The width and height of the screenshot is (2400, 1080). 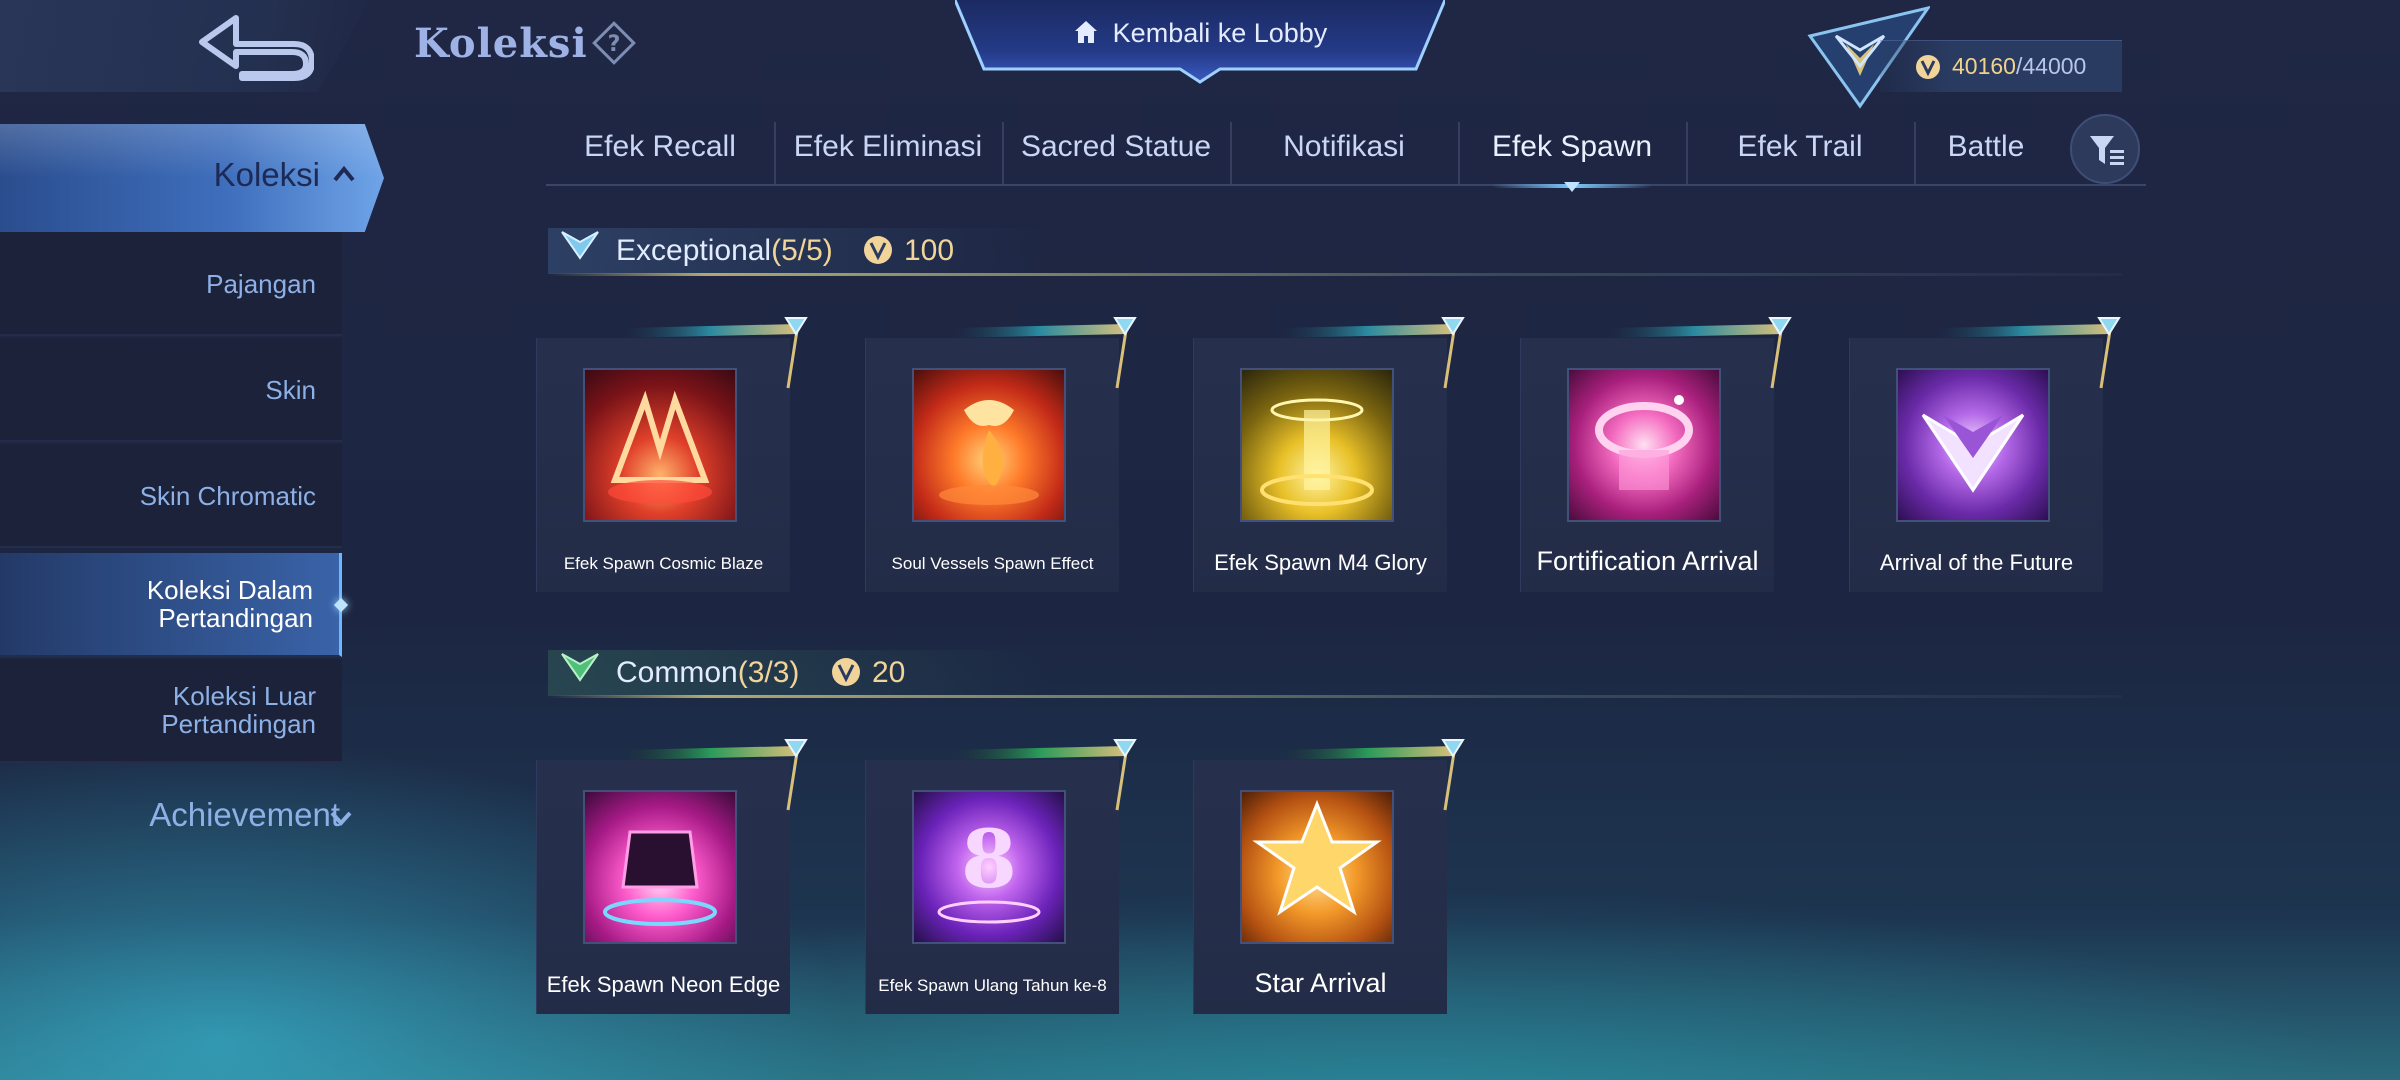 I want to click on back-button, so click(x=185, y=46).